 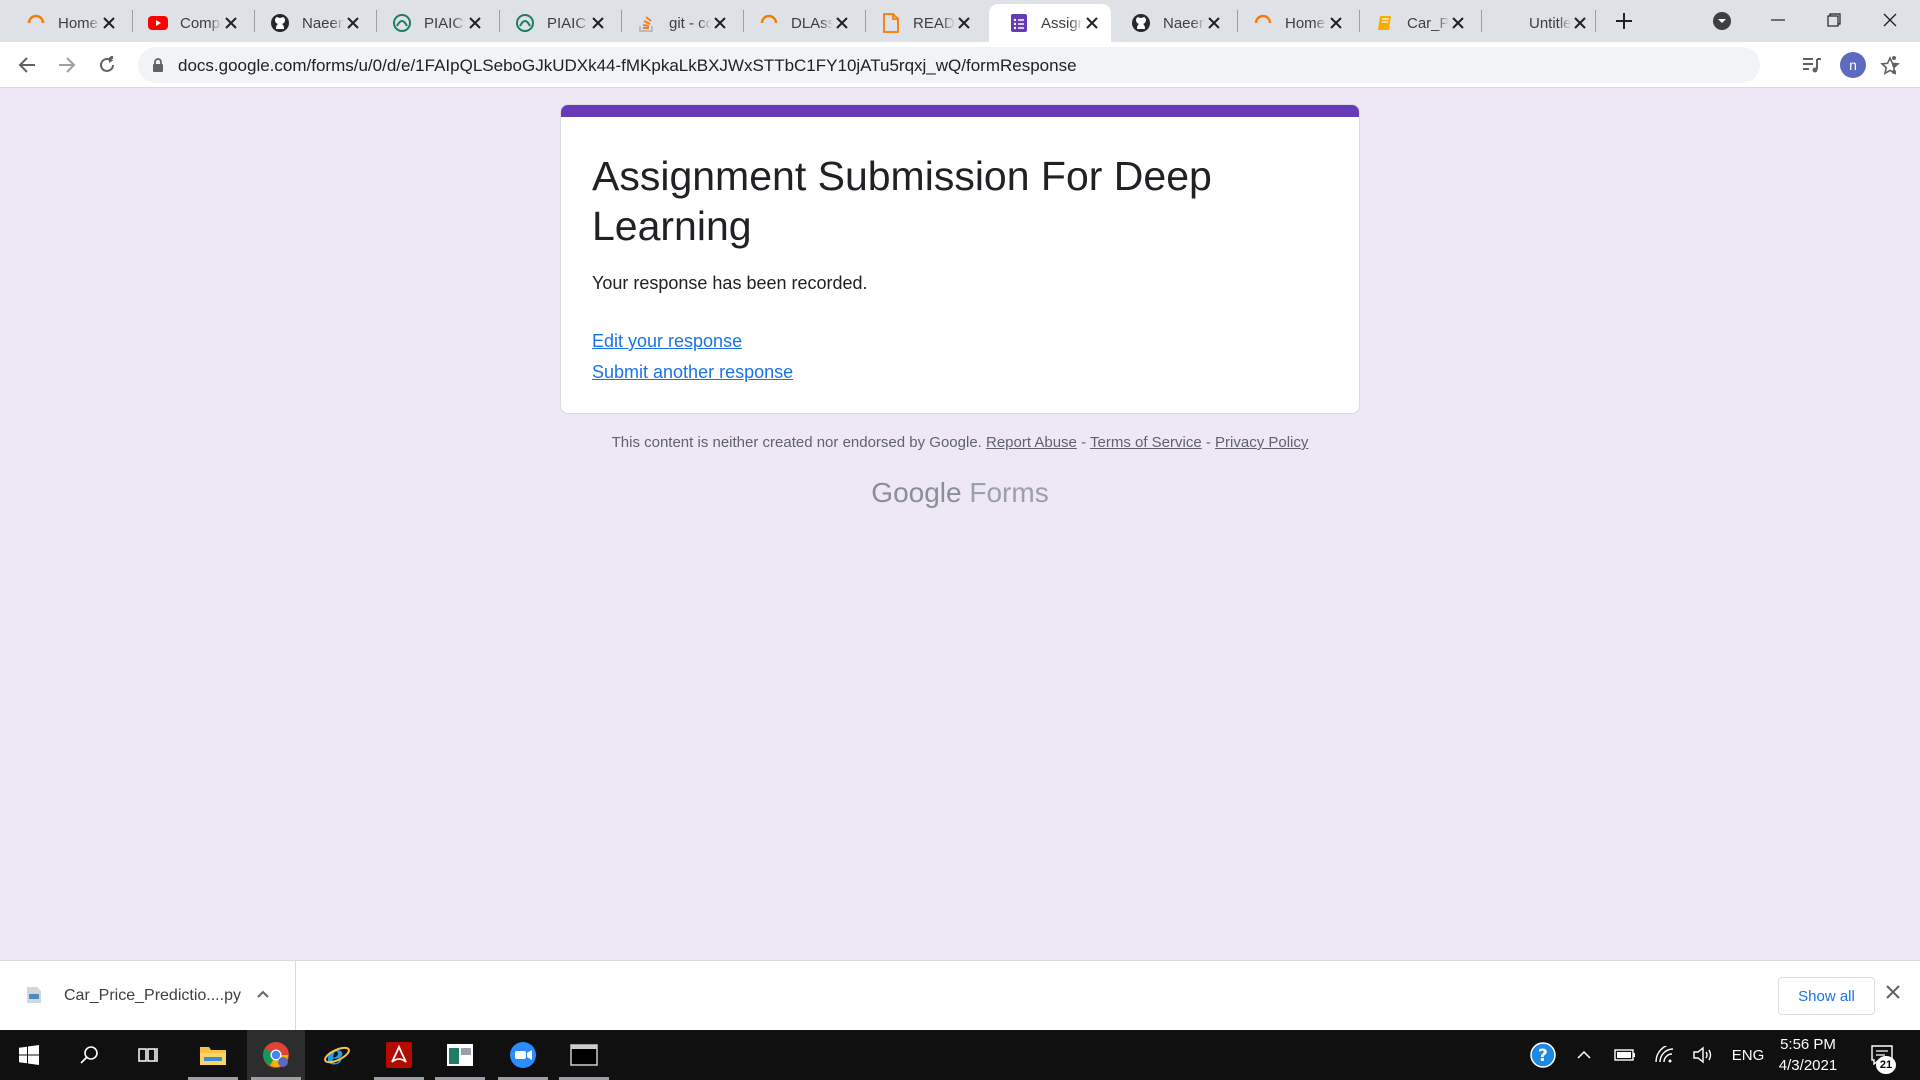 I want to click on tab-title: PIAIC, so click(x=444, y=23).